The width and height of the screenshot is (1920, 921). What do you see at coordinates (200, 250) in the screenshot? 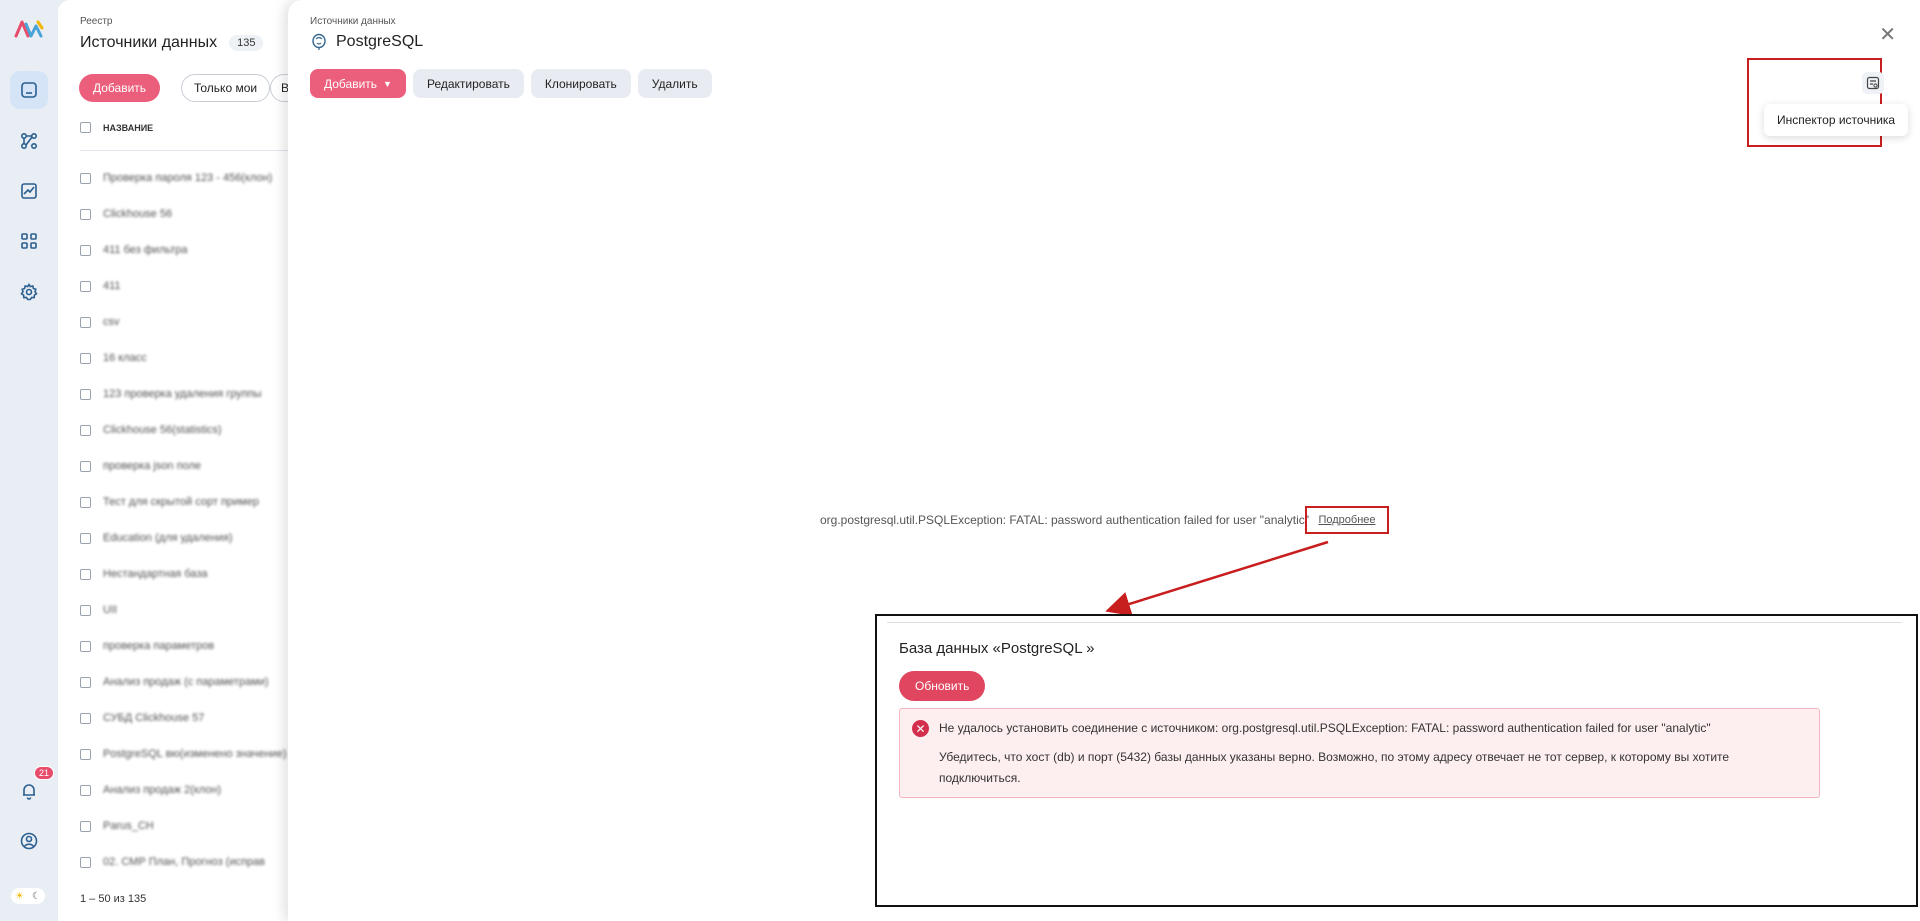
I see `table-row: 411 без фильтра` at bounding box center [200, 250].